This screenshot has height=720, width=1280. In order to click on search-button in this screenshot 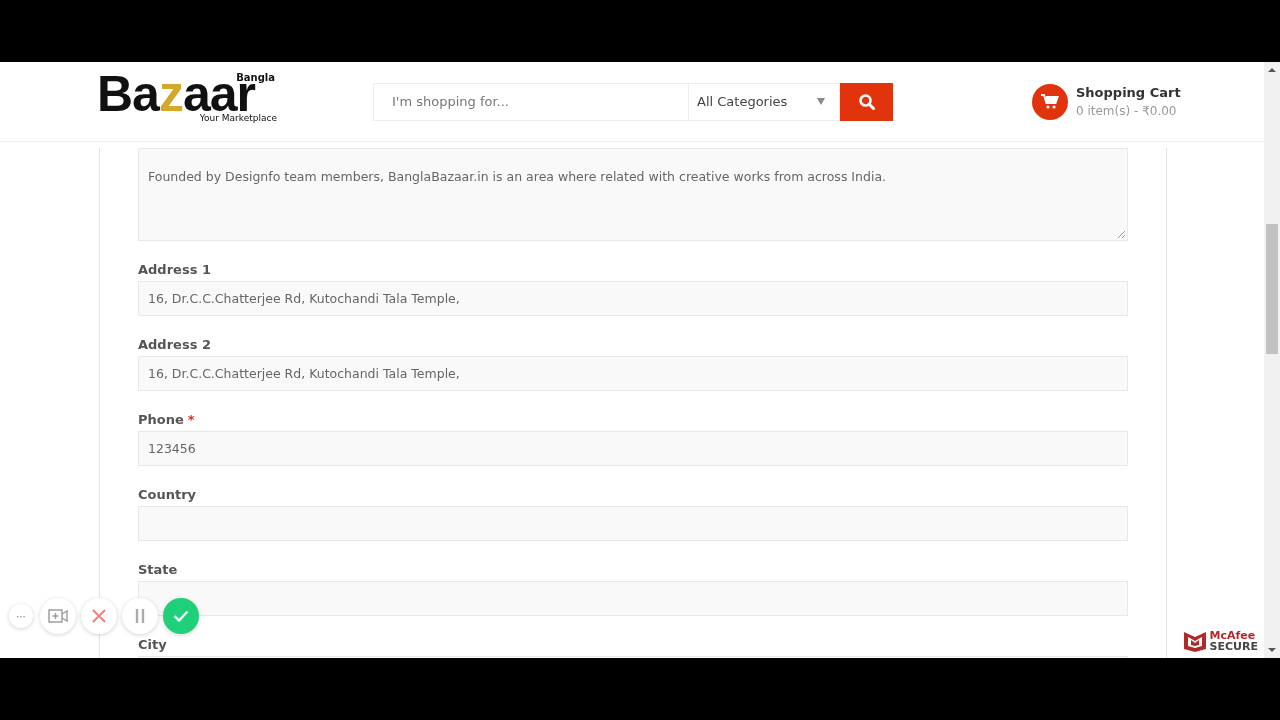, I will do `click(866, 101)`.